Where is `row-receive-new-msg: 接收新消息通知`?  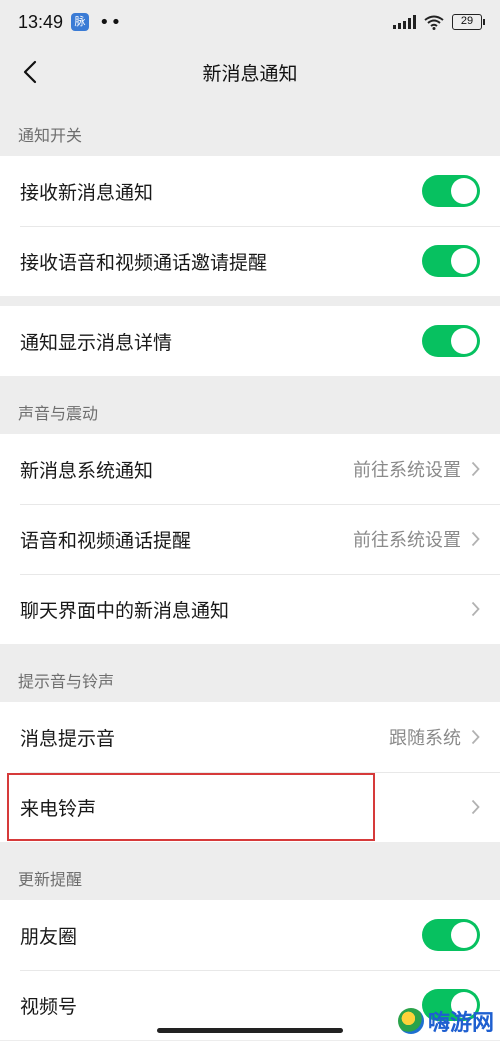 row-receive-new-msg: 接收新消息通知 is located at coordinates (250, 191).